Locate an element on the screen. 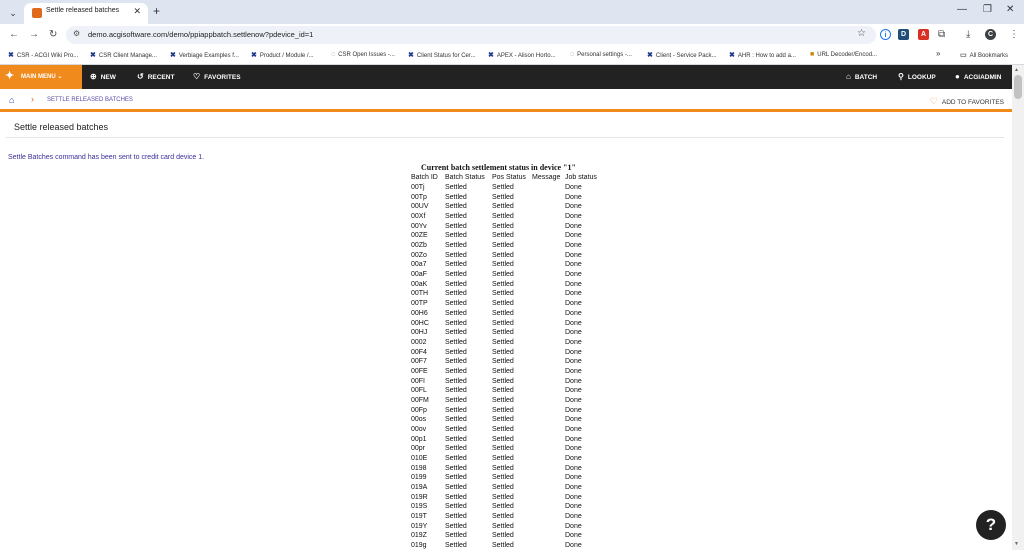  cell-batch-id: 00FM is located at coordinates (420, 400).